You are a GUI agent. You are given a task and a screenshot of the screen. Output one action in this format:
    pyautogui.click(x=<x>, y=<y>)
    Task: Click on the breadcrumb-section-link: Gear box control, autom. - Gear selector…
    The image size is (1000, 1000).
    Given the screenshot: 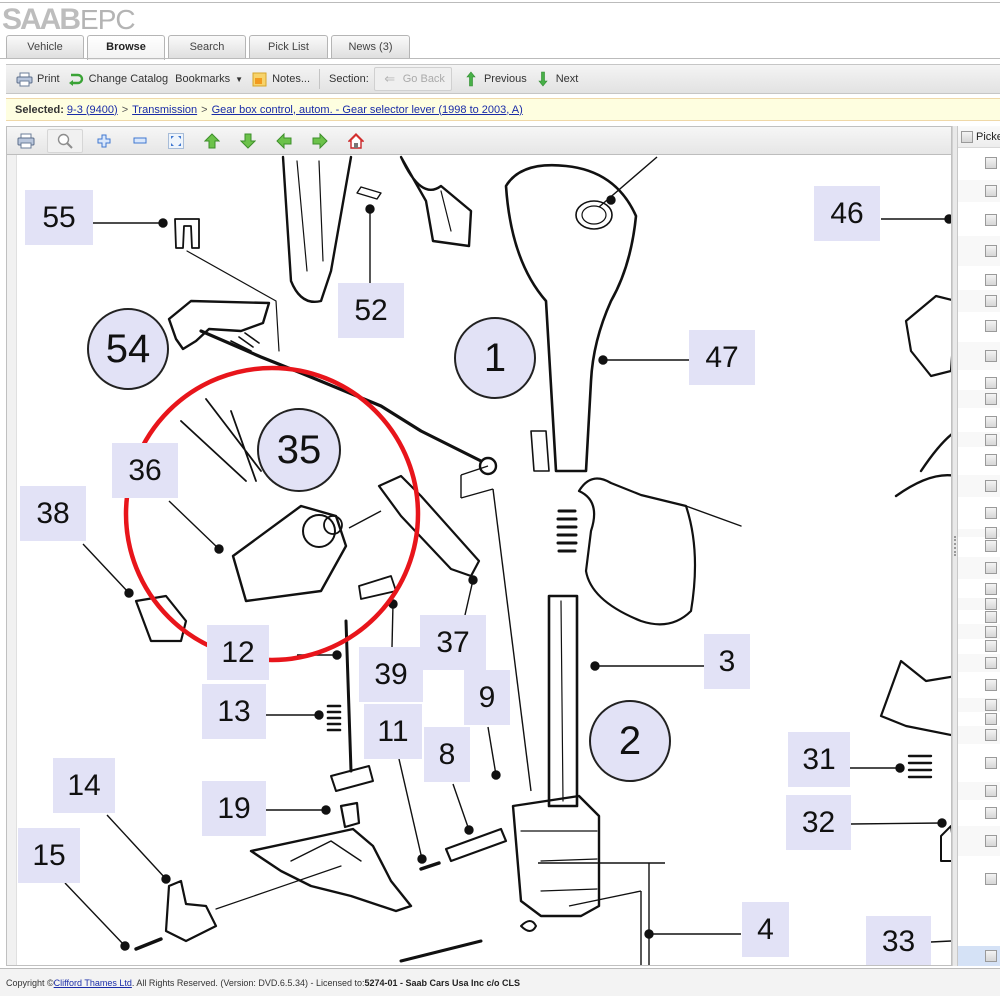 What is the action you would take?
    pyautogui.click(x=367, y=110)
    